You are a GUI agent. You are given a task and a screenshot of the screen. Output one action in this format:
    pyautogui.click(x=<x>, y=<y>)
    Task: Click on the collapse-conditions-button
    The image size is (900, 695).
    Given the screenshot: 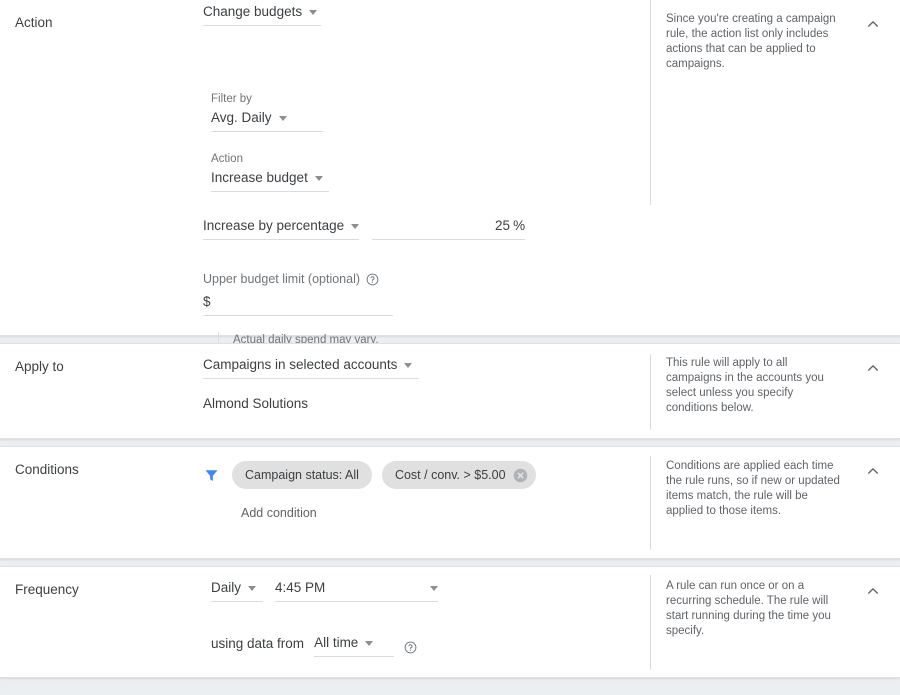 What is the action you would take?
    pyautogui.click(x=873, y=471)
    